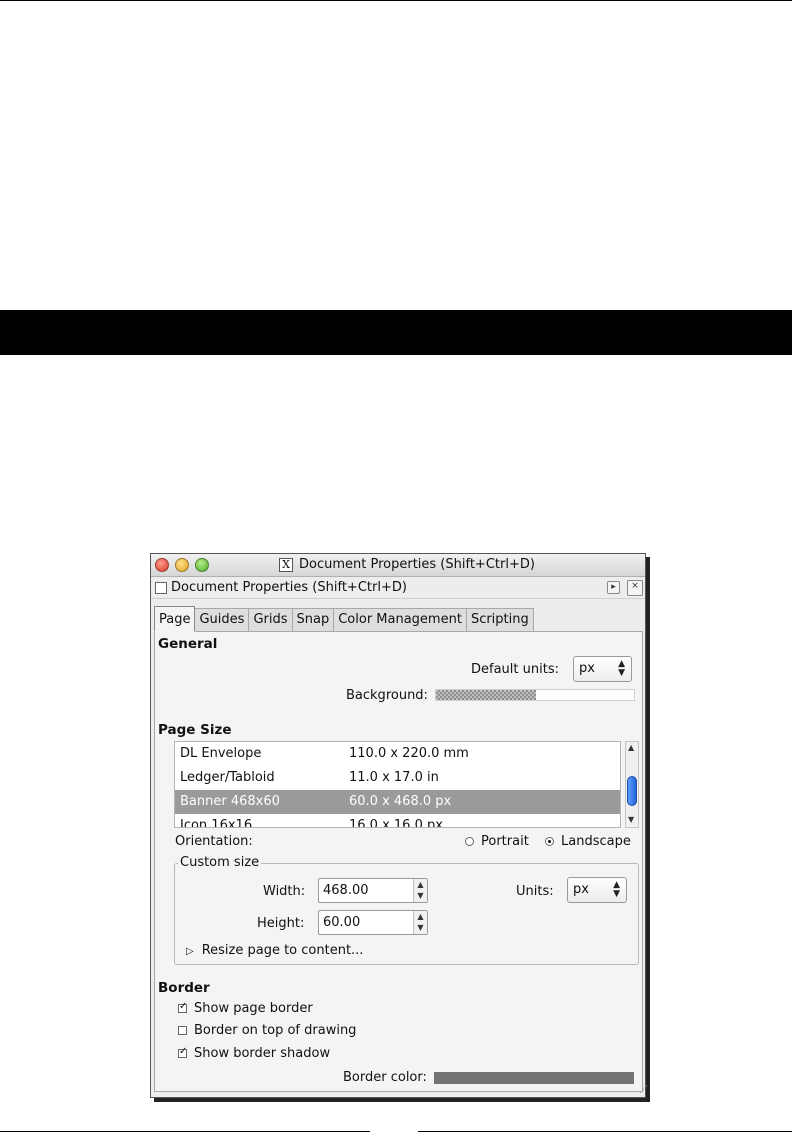 This screenshot has width=792, height=1142. What do you see at coordinates (396, 0) in the screenshot?
I see `top-rule` at bounding box center [396, 0].